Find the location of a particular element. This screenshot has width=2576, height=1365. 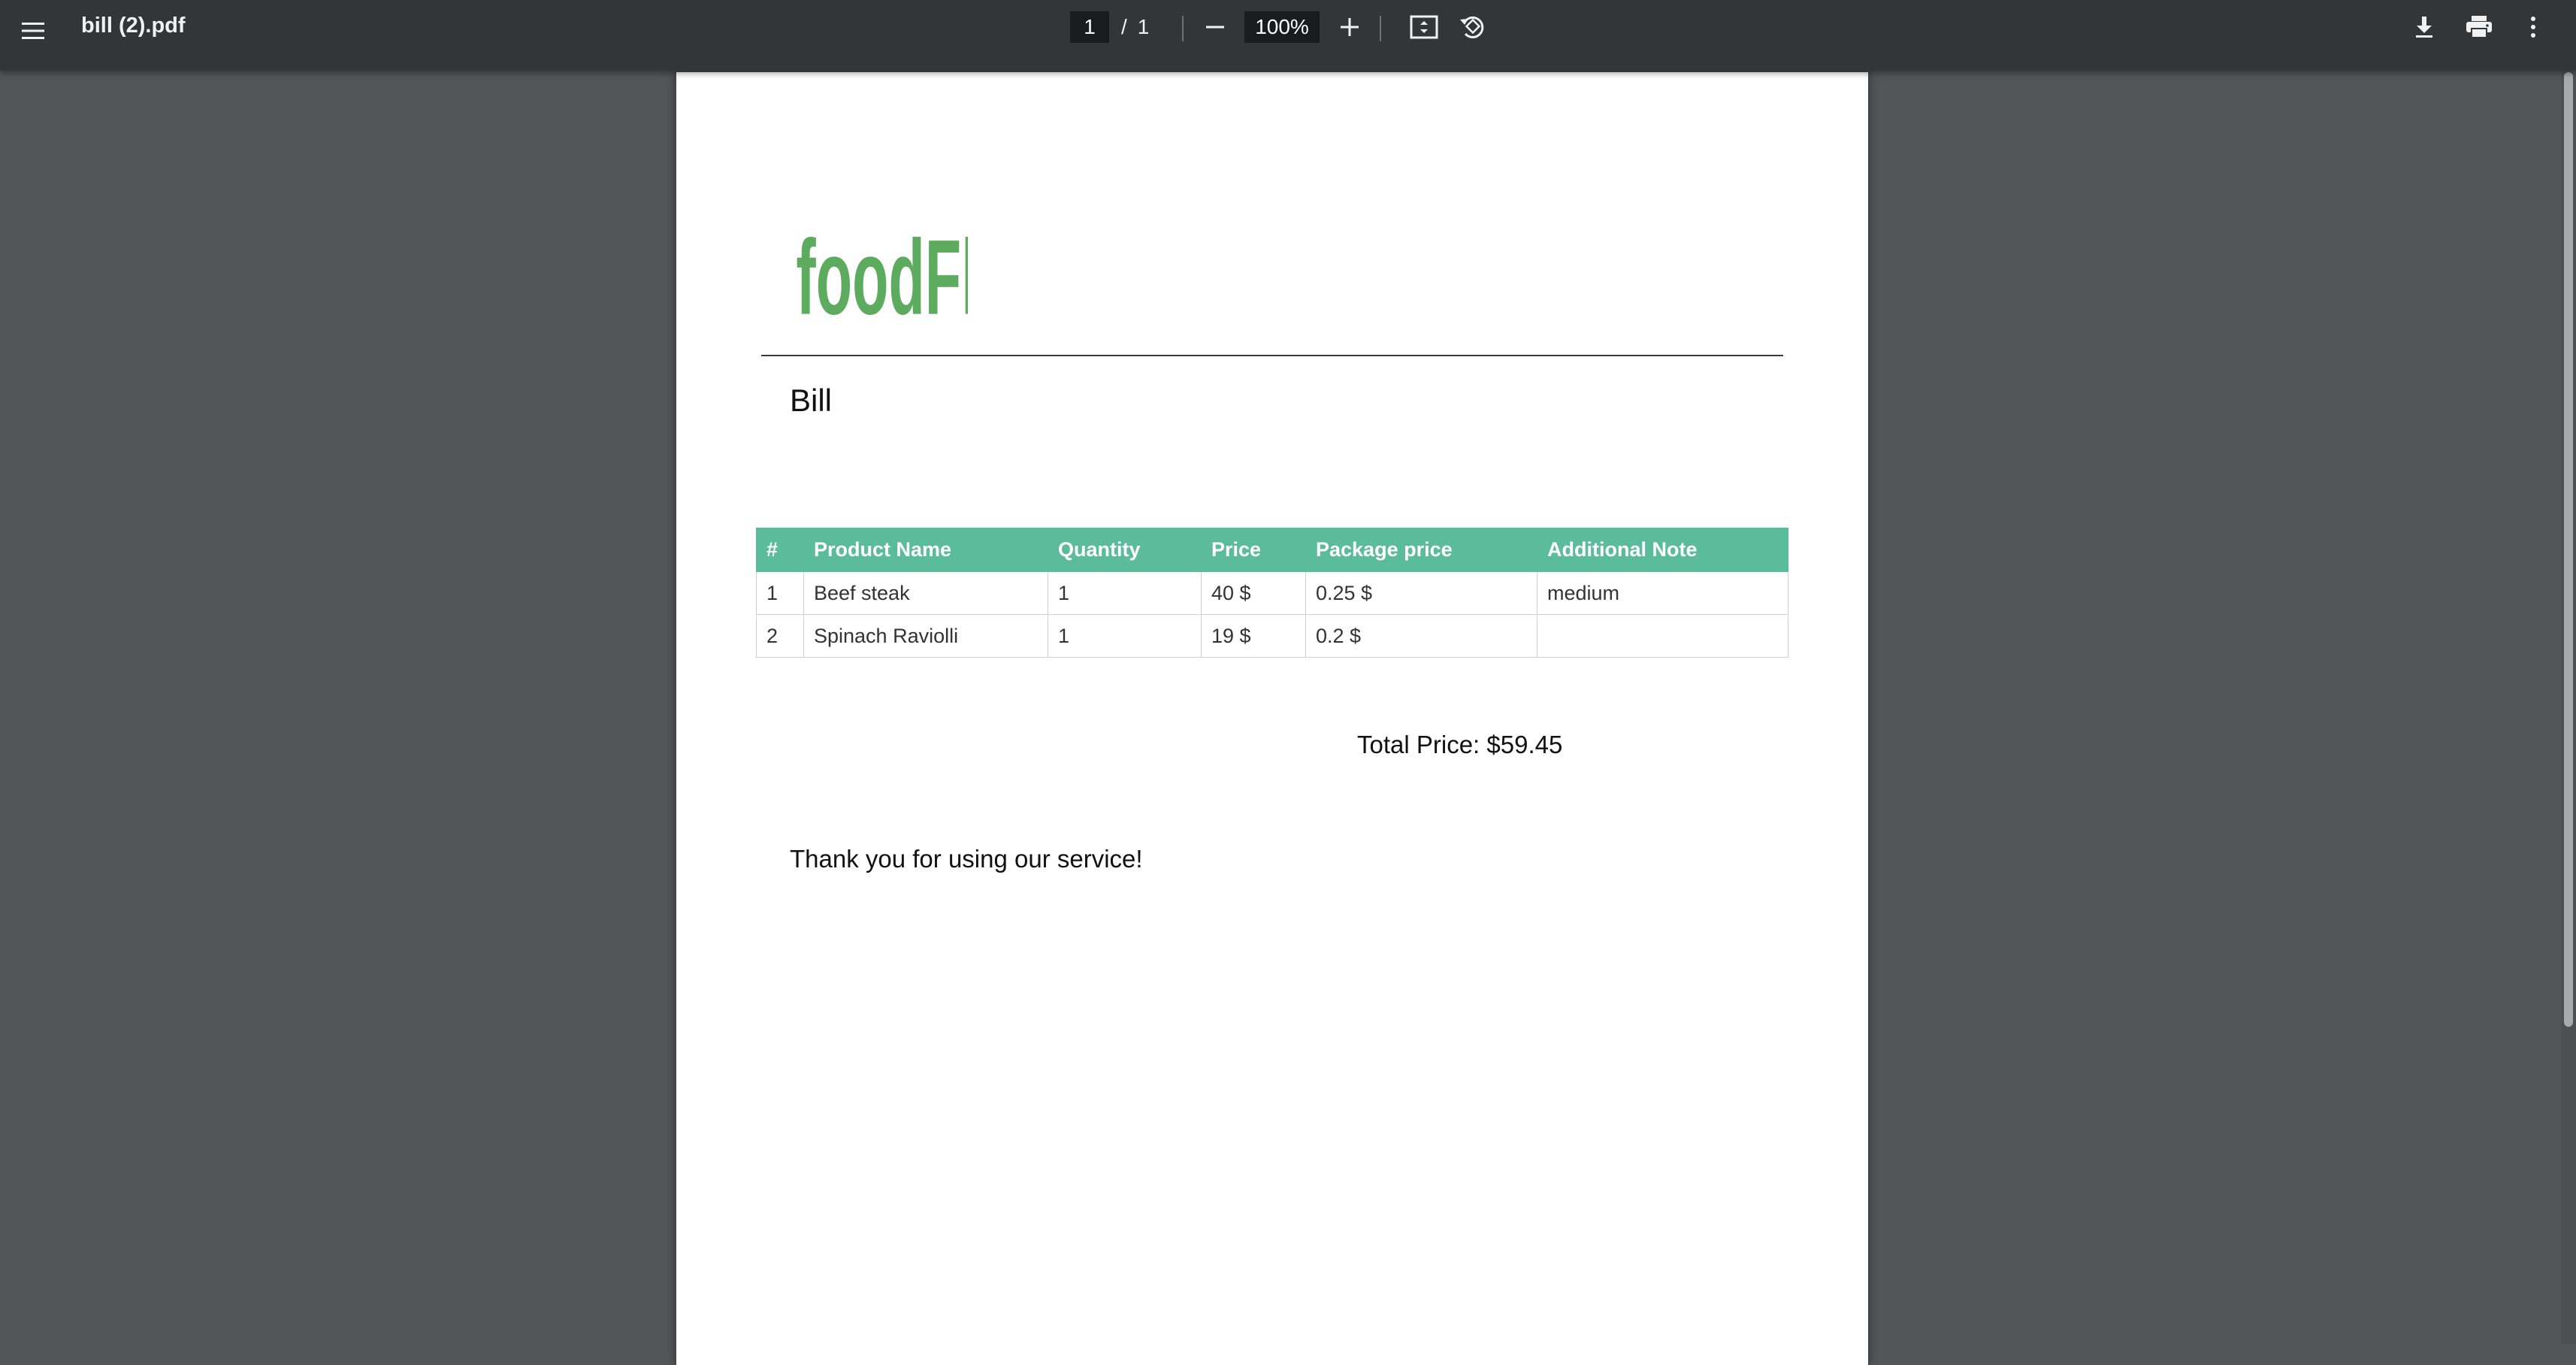

cell-index: 1 is located at coordinates (780, 593).